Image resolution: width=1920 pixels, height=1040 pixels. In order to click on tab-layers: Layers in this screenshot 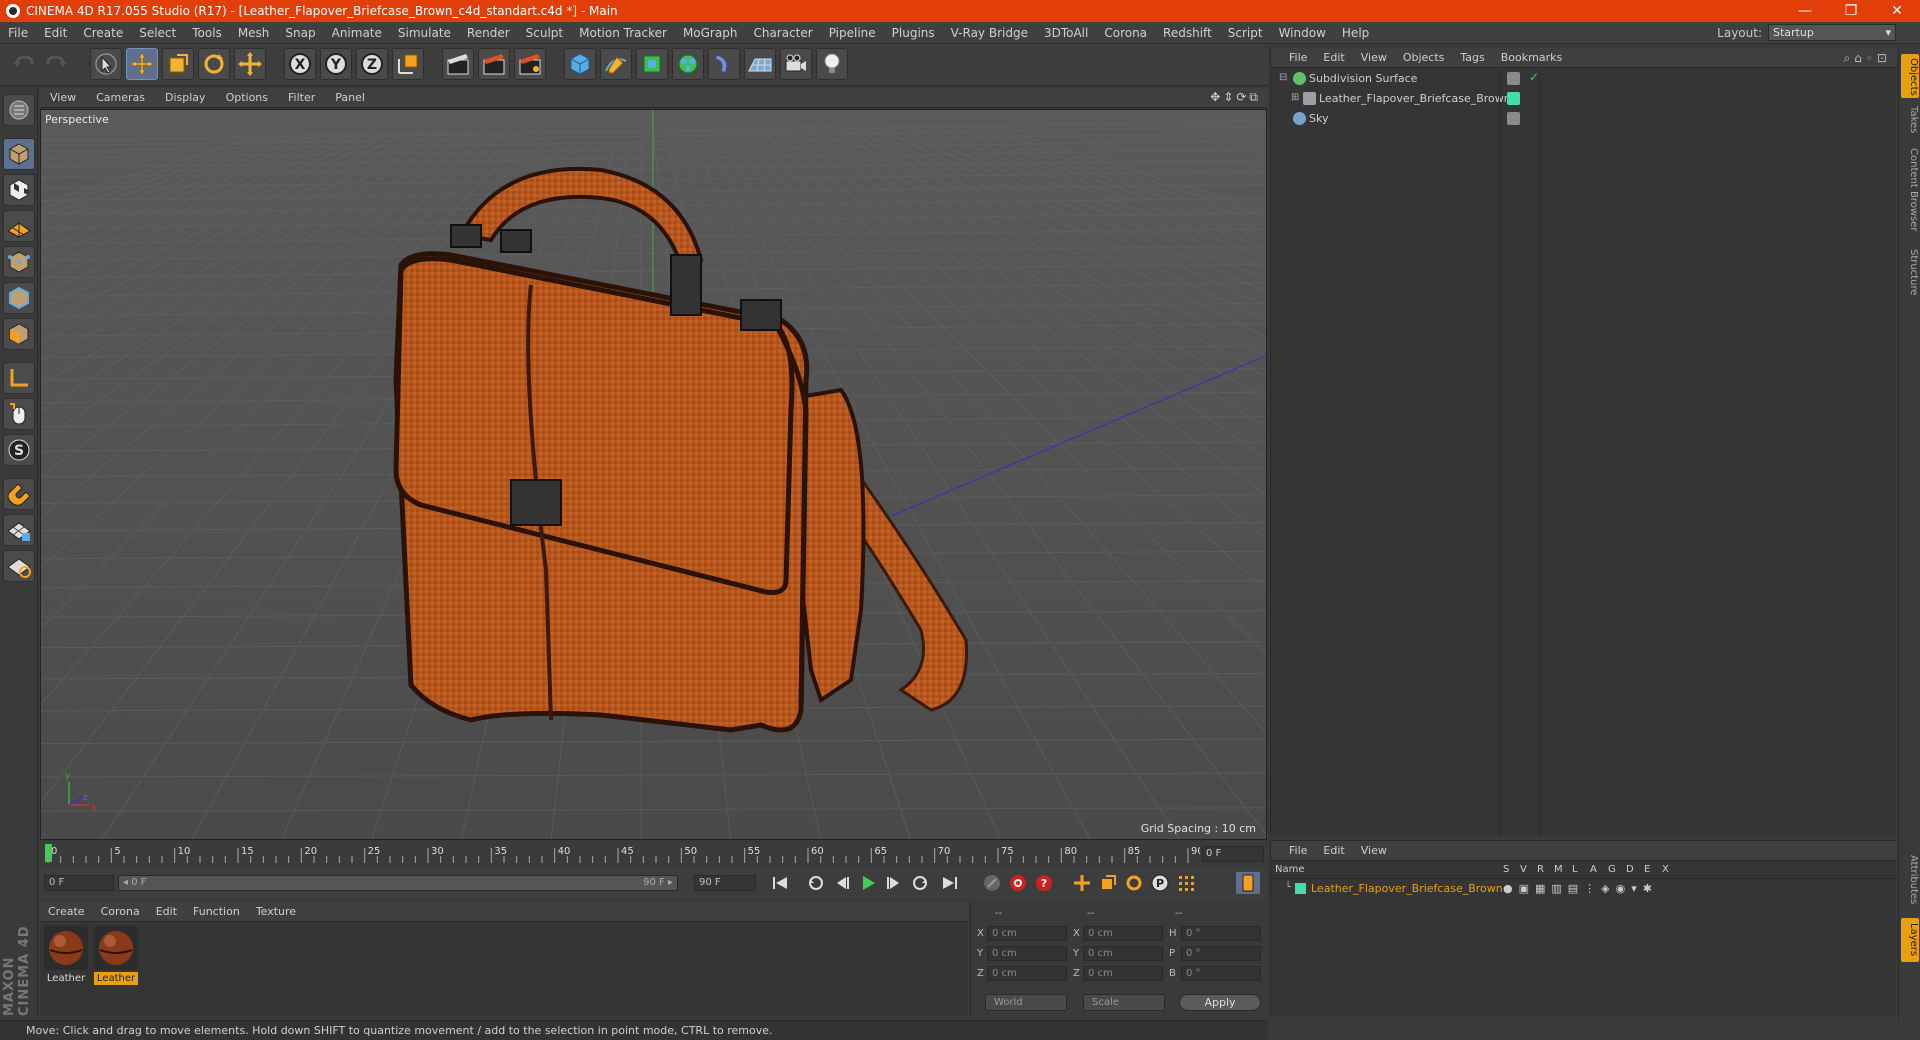, I will do `click(1910, 940)`.